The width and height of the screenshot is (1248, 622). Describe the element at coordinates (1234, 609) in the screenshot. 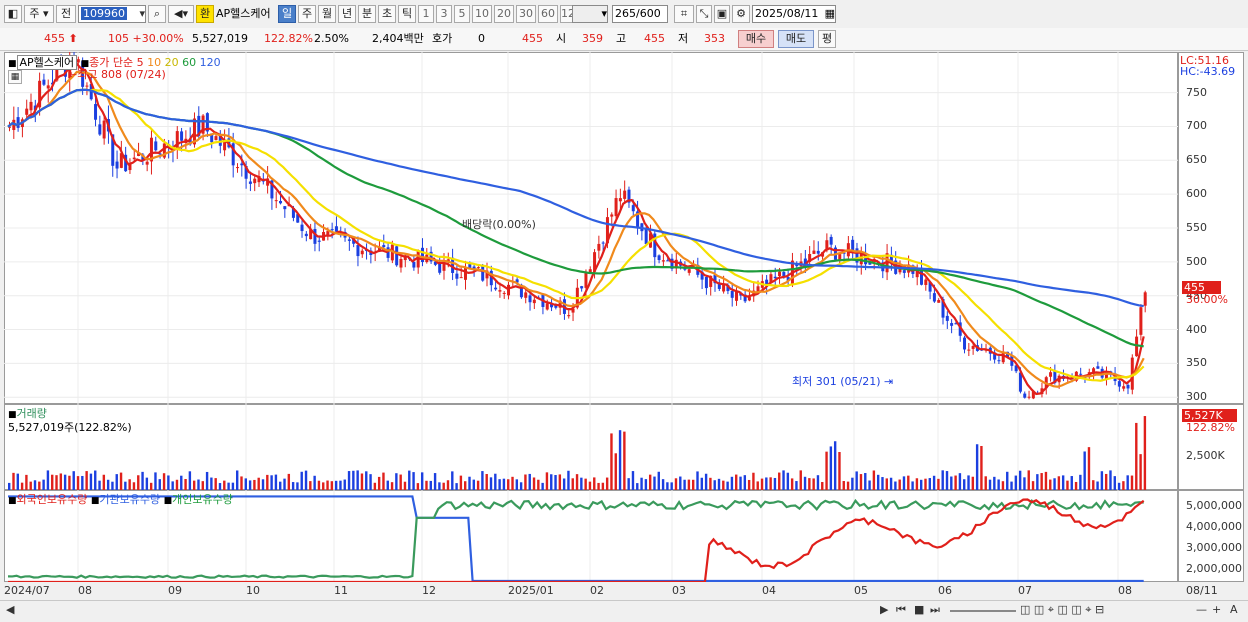

I see `font-size-icon: A` at that location.